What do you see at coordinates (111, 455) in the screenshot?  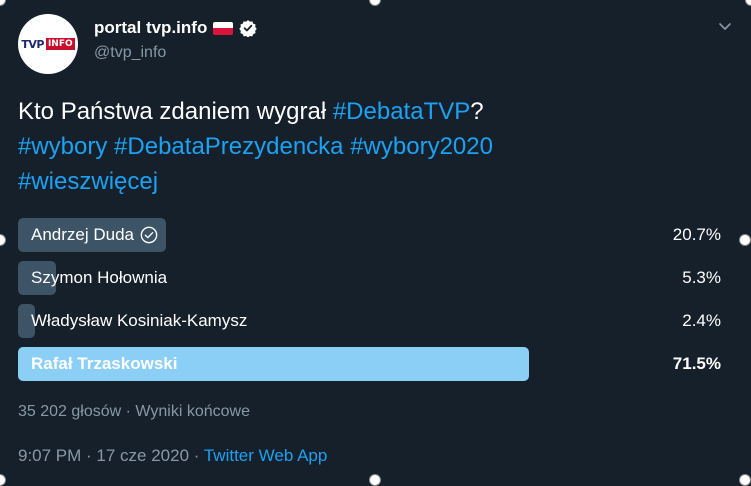 I see `timestamp: 9:07 PM · 17 cze 2020 ·` at bounding box center [111, 455].